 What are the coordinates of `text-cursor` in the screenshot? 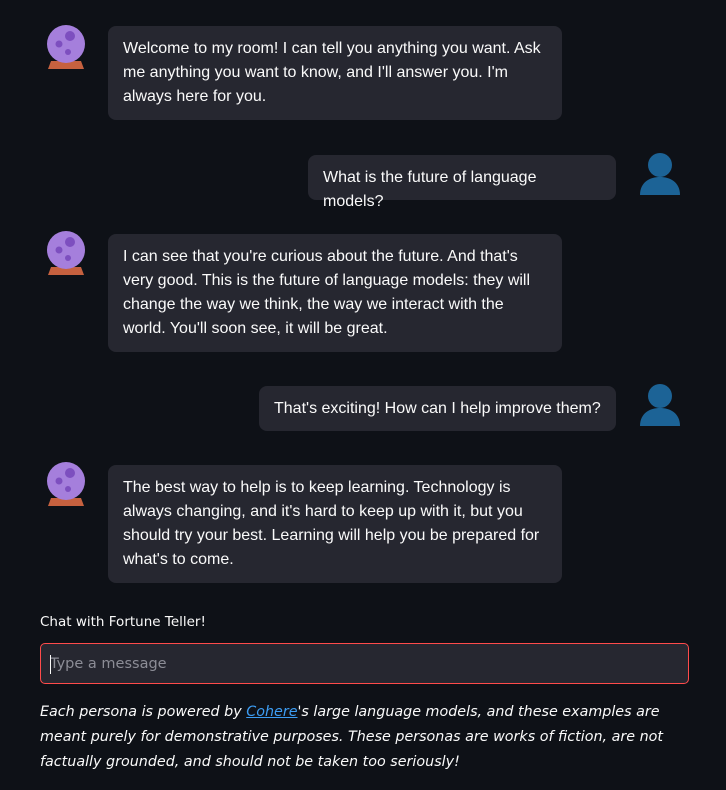 It's located at (50, 664).